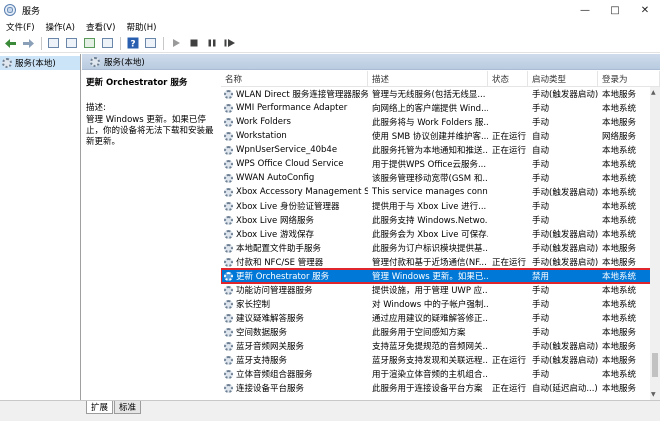  I want to click on show-hide-console-tree-icon, so click(53, 43).